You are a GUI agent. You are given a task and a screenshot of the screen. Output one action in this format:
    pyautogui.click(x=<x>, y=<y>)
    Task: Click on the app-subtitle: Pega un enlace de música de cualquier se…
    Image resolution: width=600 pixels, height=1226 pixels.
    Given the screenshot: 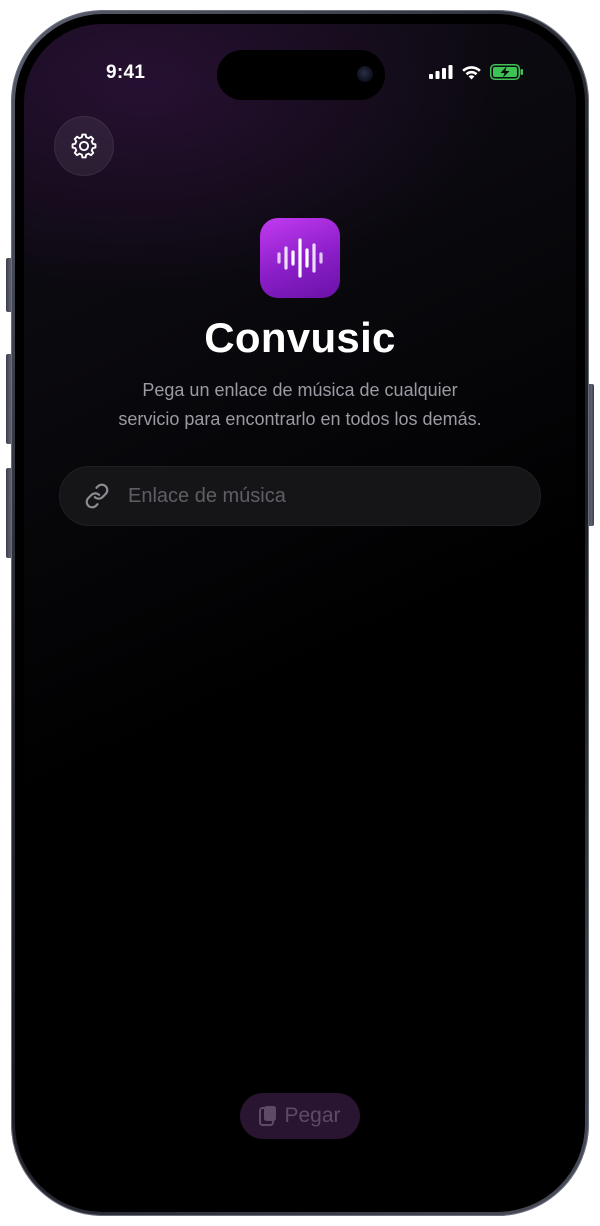 What is the action you would take?
    pyautogui.click(x=300, y=405)
    